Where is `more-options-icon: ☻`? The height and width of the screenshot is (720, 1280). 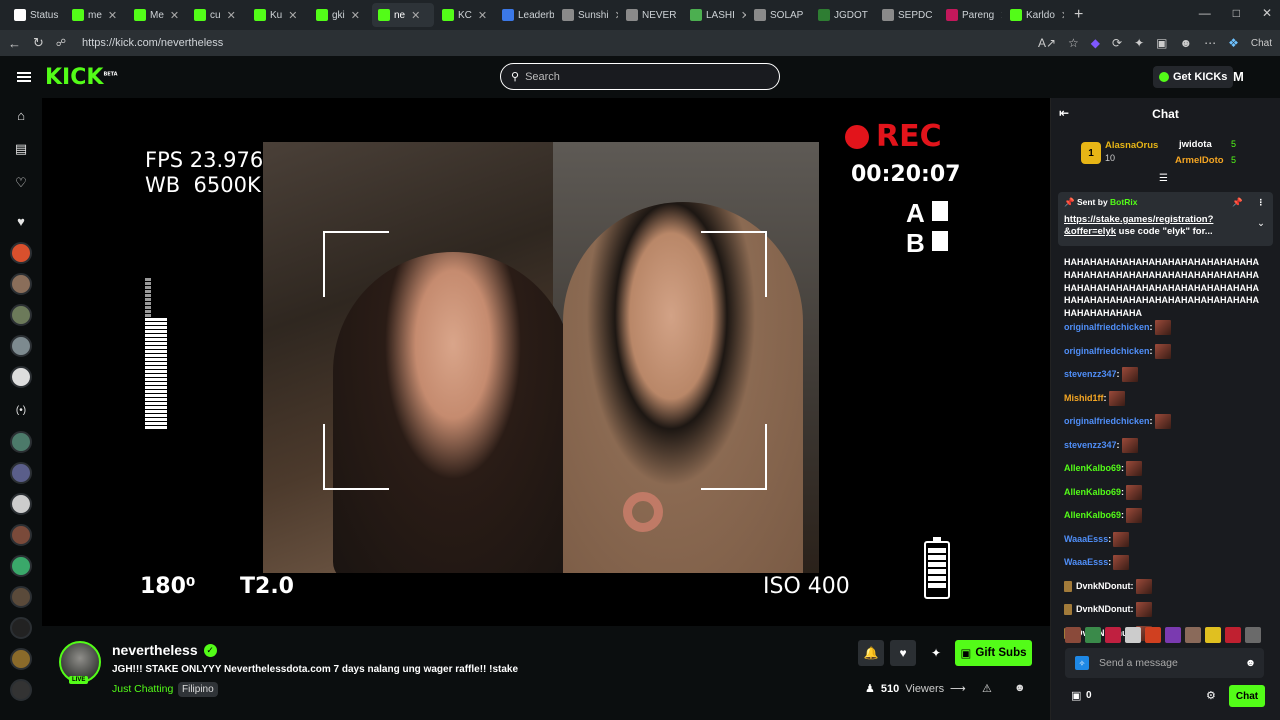 more-options-icon: ☻ is located at coordinates (1020, 688).